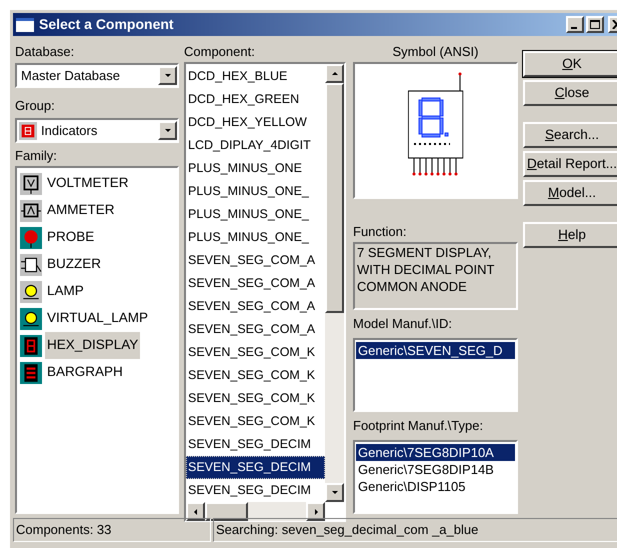 The width and height of the screenshot is (617, 548). Describe the element at coordinates (334, 492) in the screenshot. I see `scroll-down-button` at that location.